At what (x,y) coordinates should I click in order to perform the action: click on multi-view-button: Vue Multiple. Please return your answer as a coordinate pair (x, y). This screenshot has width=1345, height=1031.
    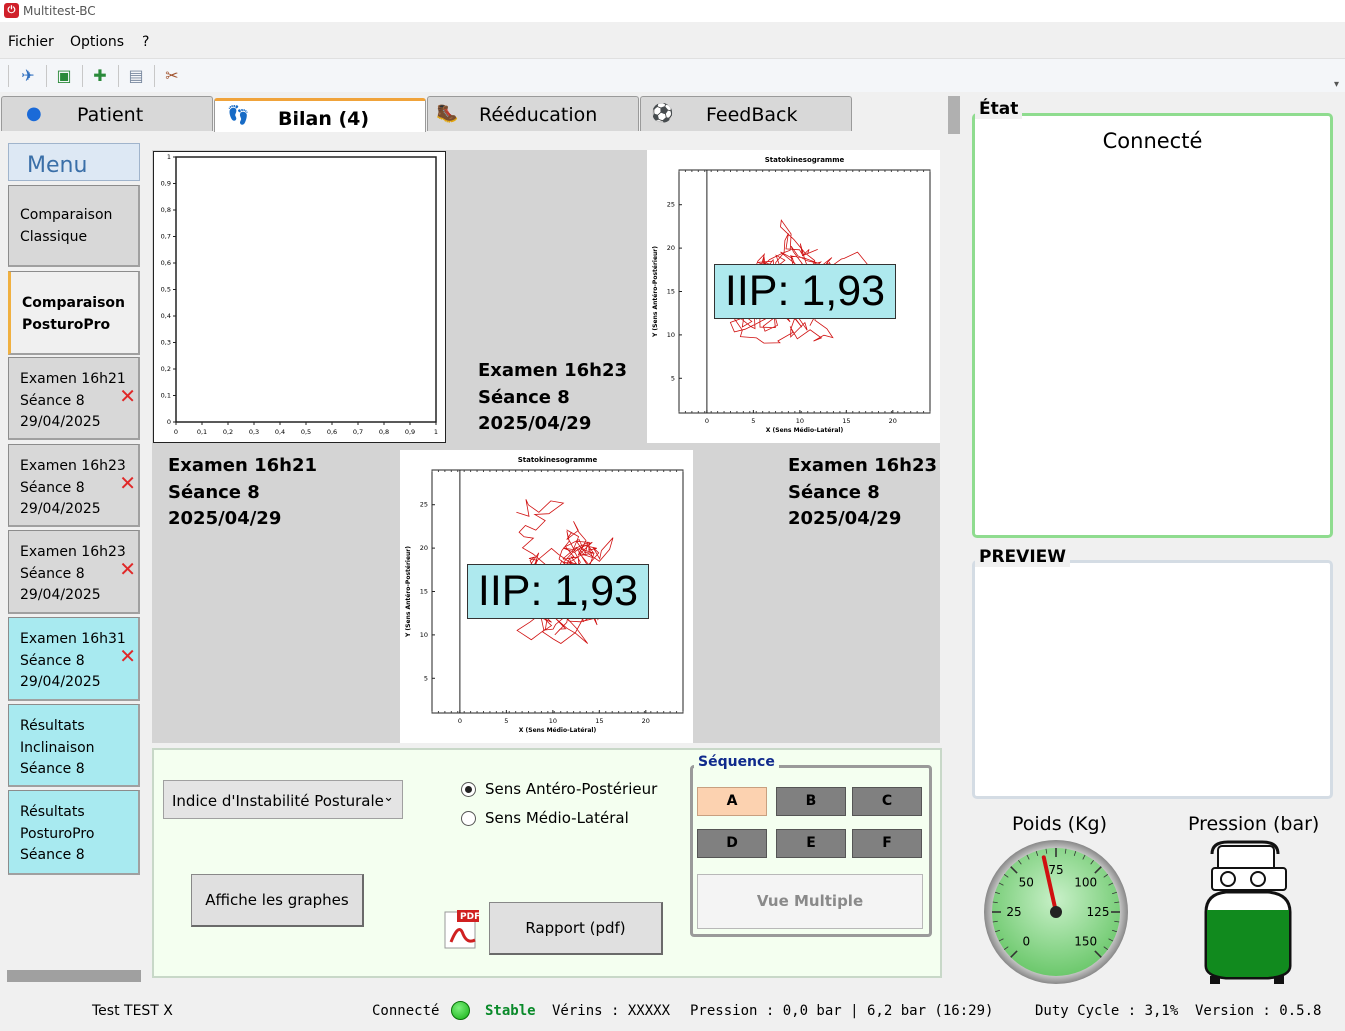
    Looking at the image, I should click on (810, 901).